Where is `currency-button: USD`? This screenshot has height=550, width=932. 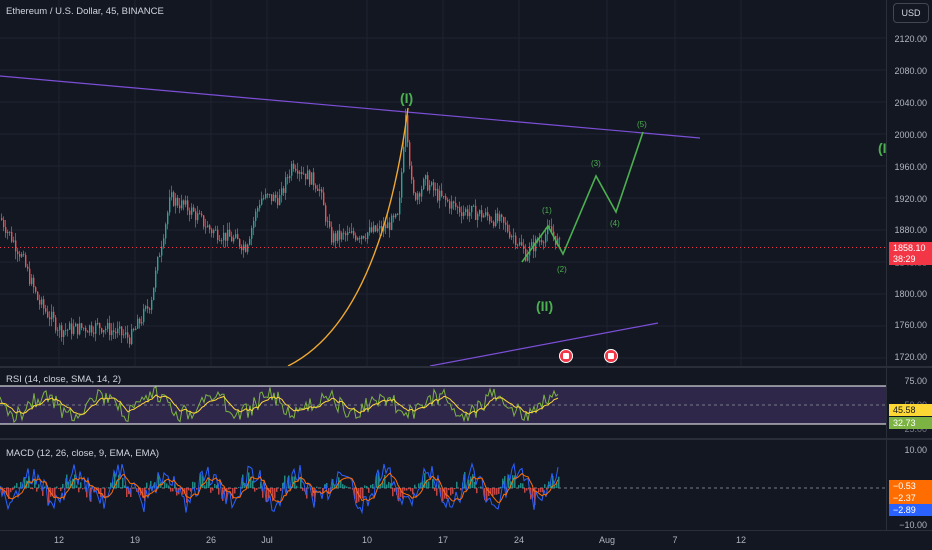
currency-button: USD is located at coordinates (911, 13).